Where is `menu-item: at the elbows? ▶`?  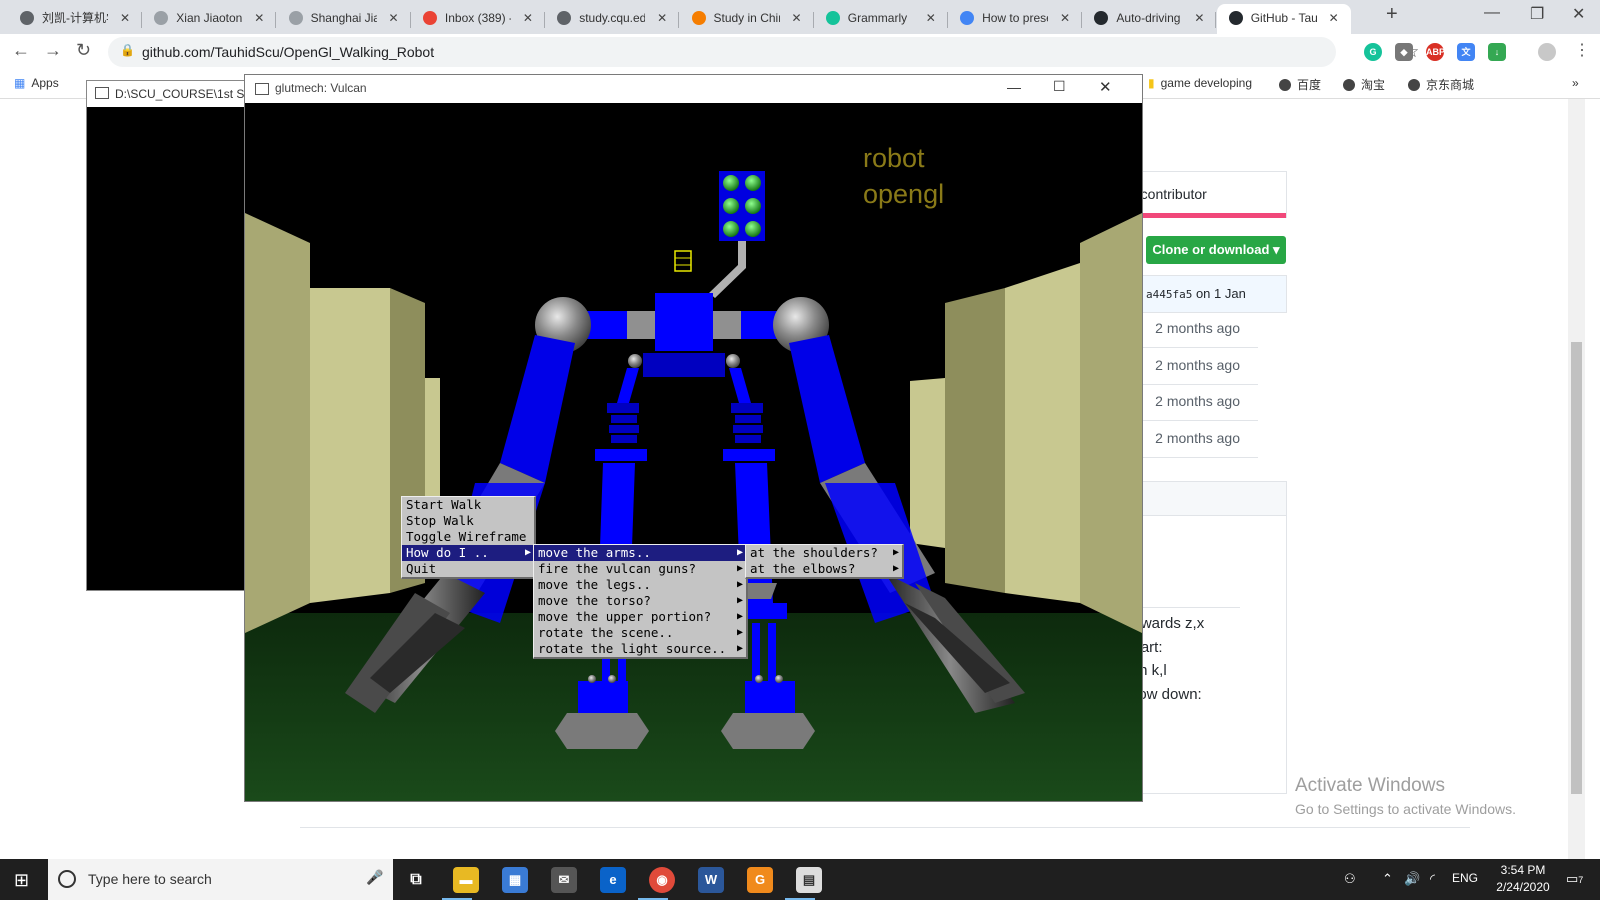
menu-item: at the elbows? ▶ is located at coordinates (824, 569).